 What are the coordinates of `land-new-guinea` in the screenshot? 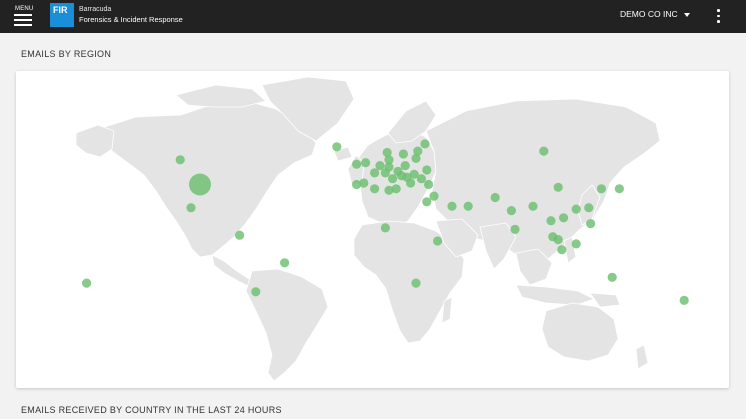 It's located at (605, 300).